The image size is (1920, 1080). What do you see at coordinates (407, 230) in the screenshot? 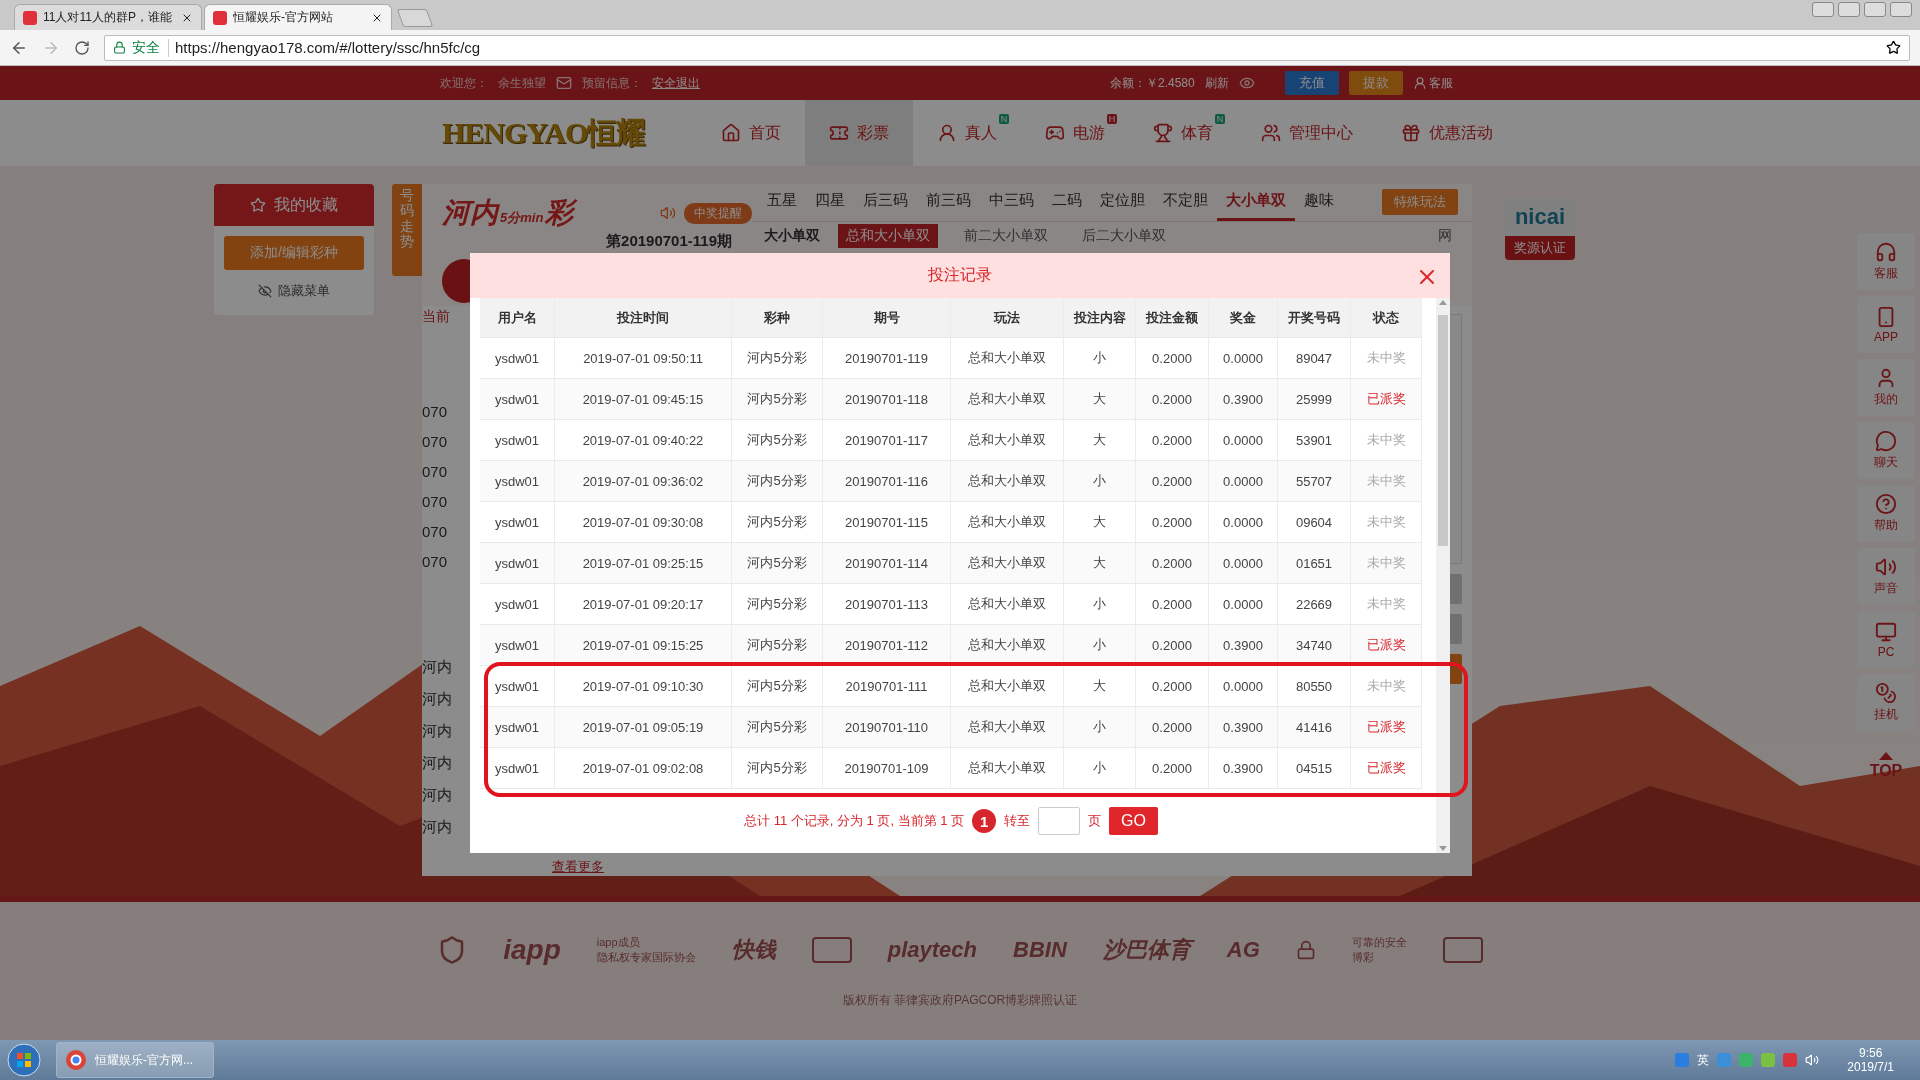
I see `trend-tab: 号码走势` at bounding box center [407, 230].